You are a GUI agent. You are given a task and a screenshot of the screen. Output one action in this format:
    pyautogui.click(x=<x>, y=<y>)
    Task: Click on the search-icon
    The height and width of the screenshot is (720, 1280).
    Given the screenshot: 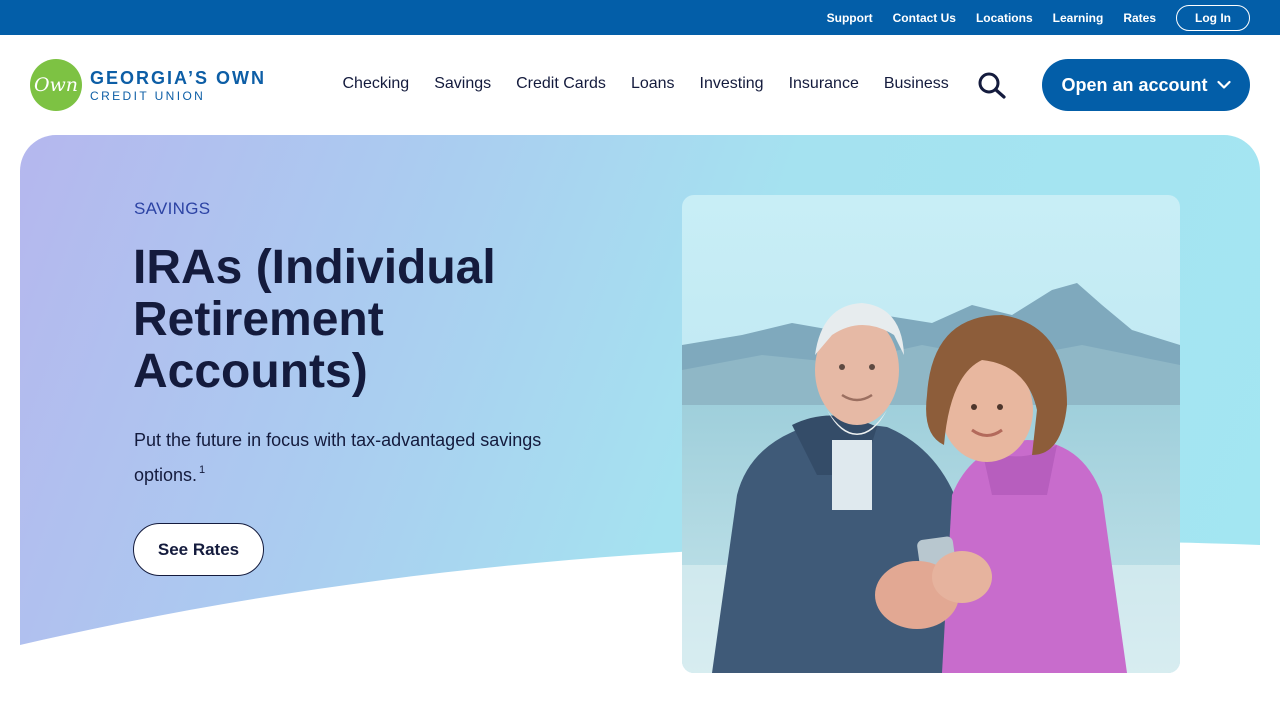 What is the action you would take?
    pyautogui.click(x=992, y=85)
    